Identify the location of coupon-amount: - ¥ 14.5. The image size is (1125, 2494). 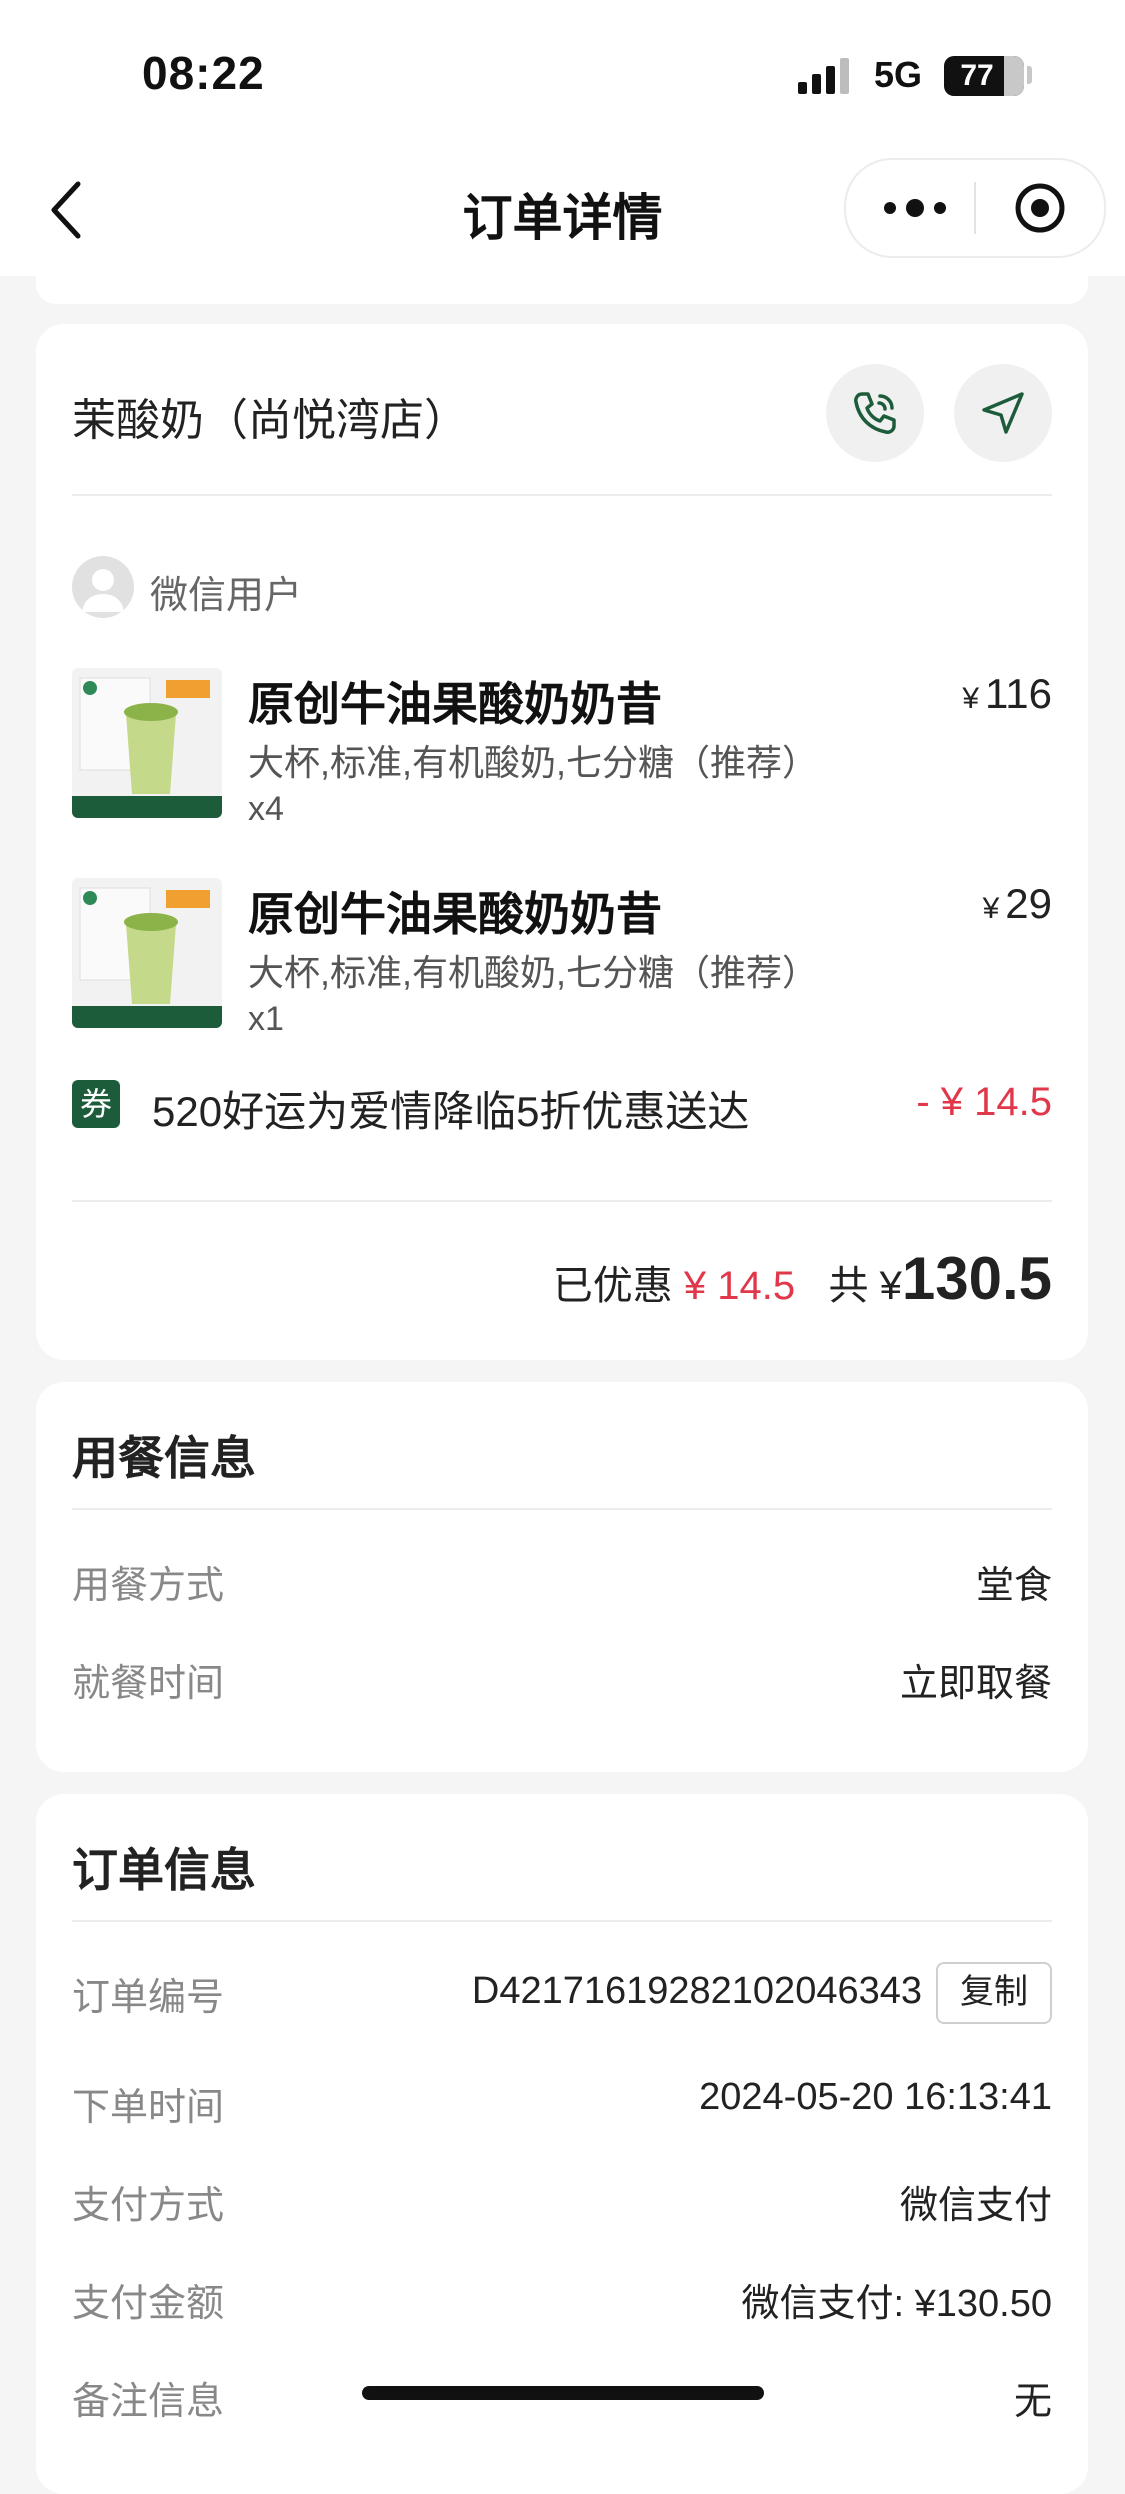
(984, 1102).